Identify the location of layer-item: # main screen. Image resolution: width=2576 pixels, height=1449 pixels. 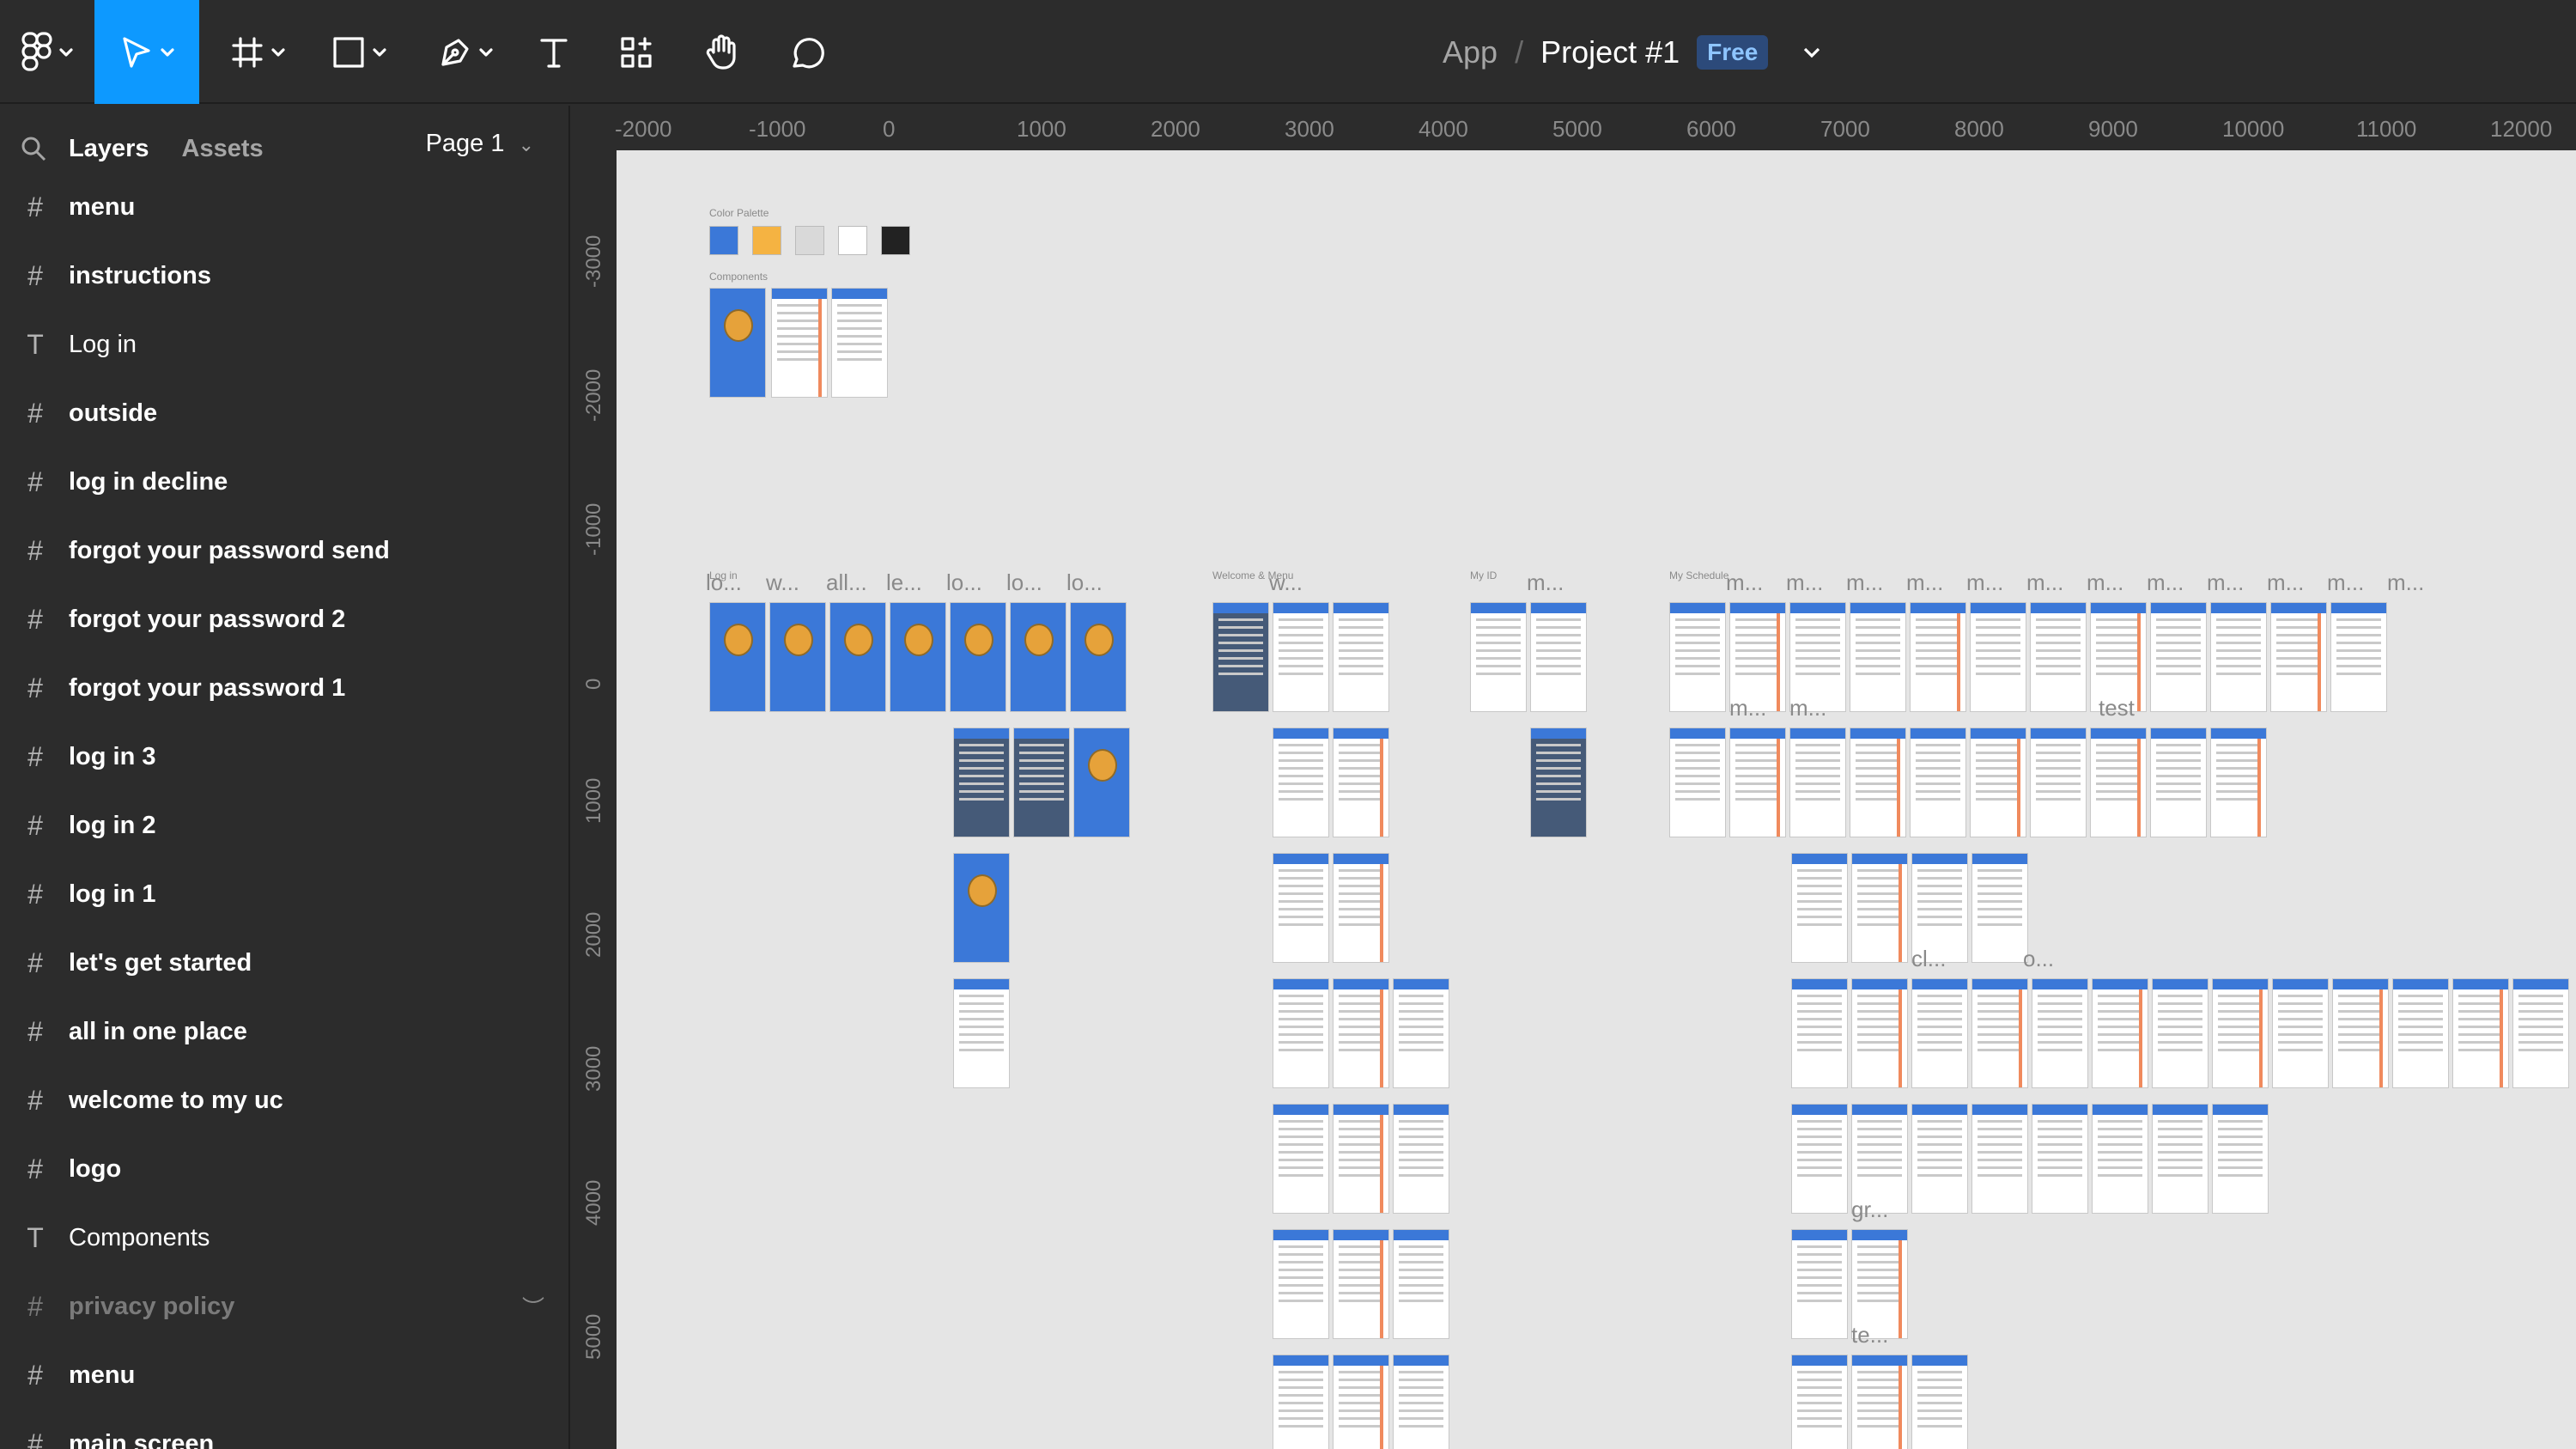
(284, 1429).